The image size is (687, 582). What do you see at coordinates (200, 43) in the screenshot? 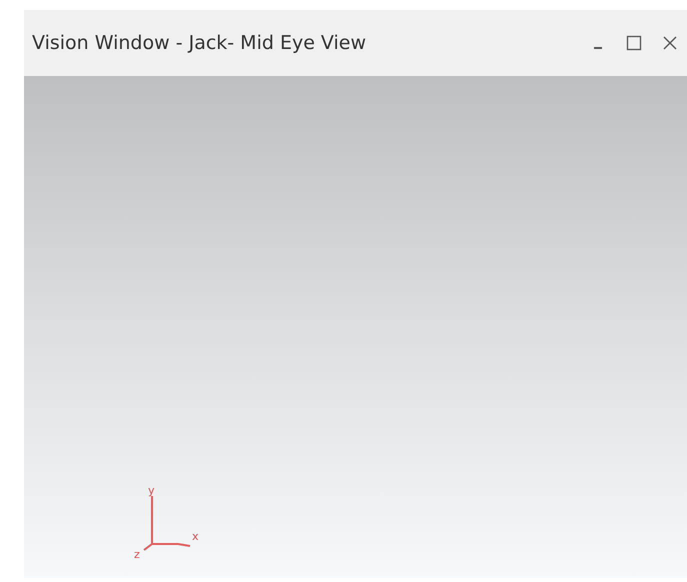
I see `window-title: Vision Window - Jack- Mid Eye View` at bounding box center [200, 43].